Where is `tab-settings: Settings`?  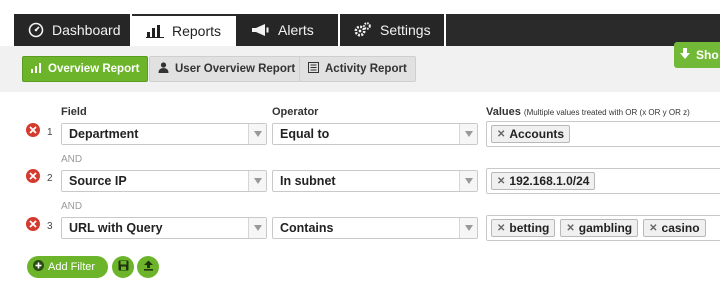
tab-settings: Settings is located at coordinates (393, 30).